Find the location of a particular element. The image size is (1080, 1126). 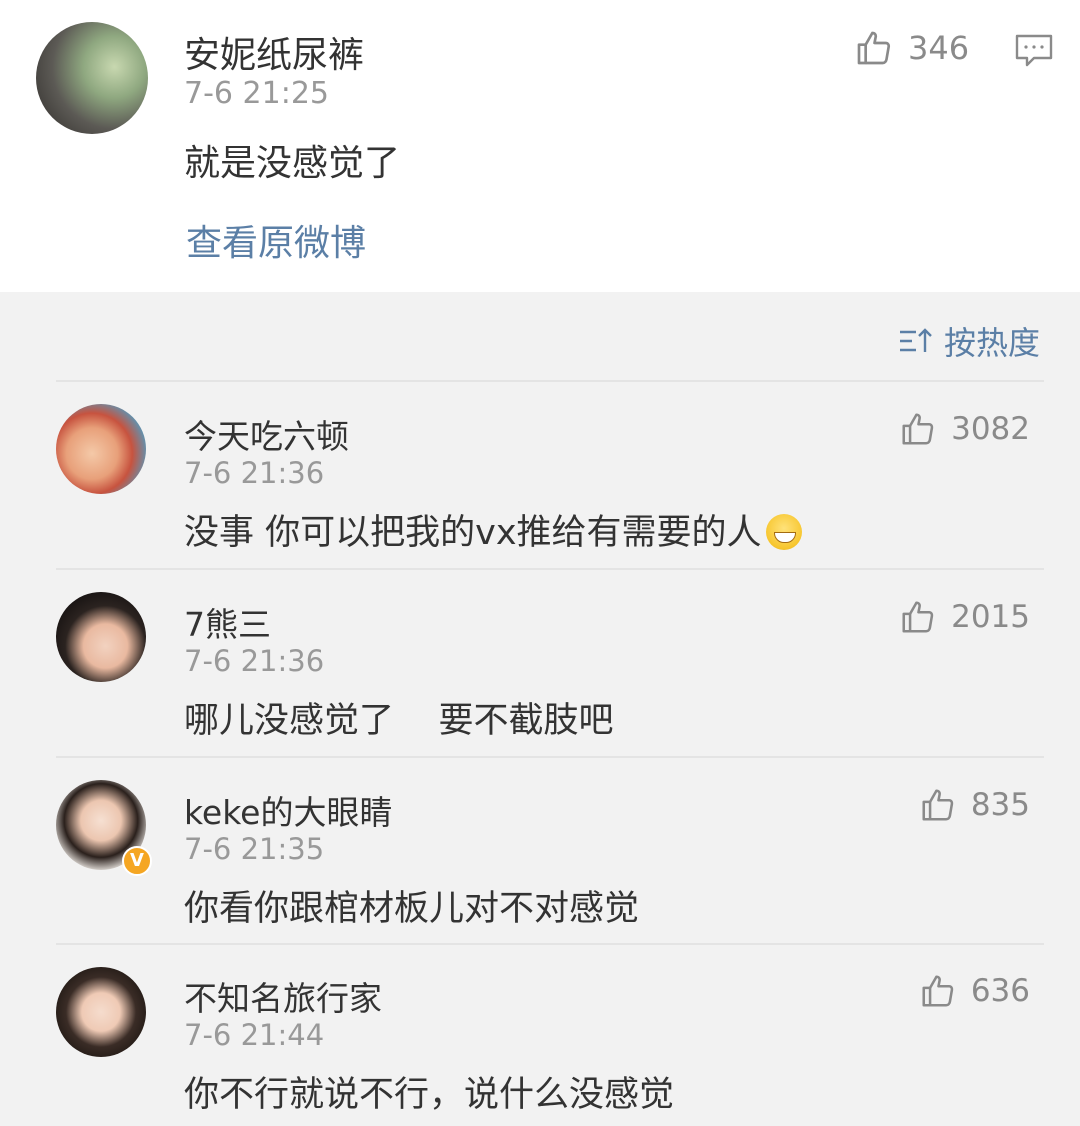

comment-text-content: 没事 你可以把我的vx推给有需要的人 is located at coordinates (473, 533).